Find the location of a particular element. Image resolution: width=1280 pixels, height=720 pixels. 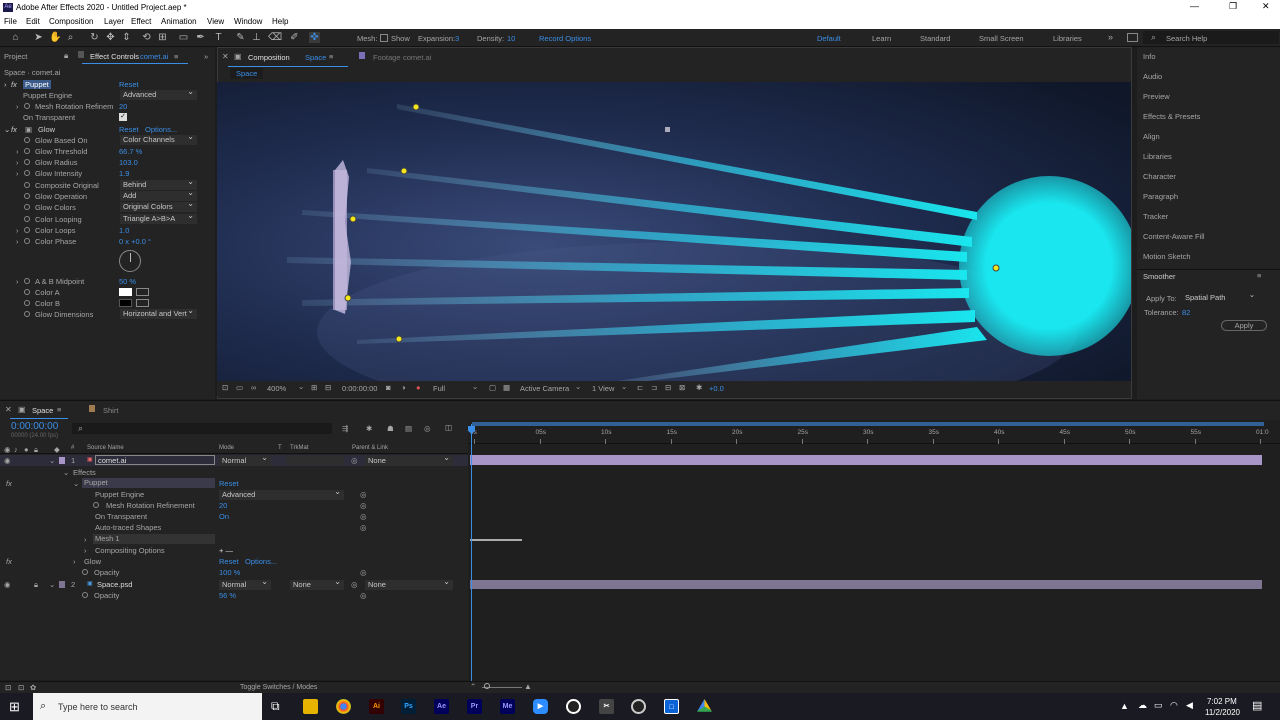

windows-start-icon: ⊞ is located at coordinates (14, 707).